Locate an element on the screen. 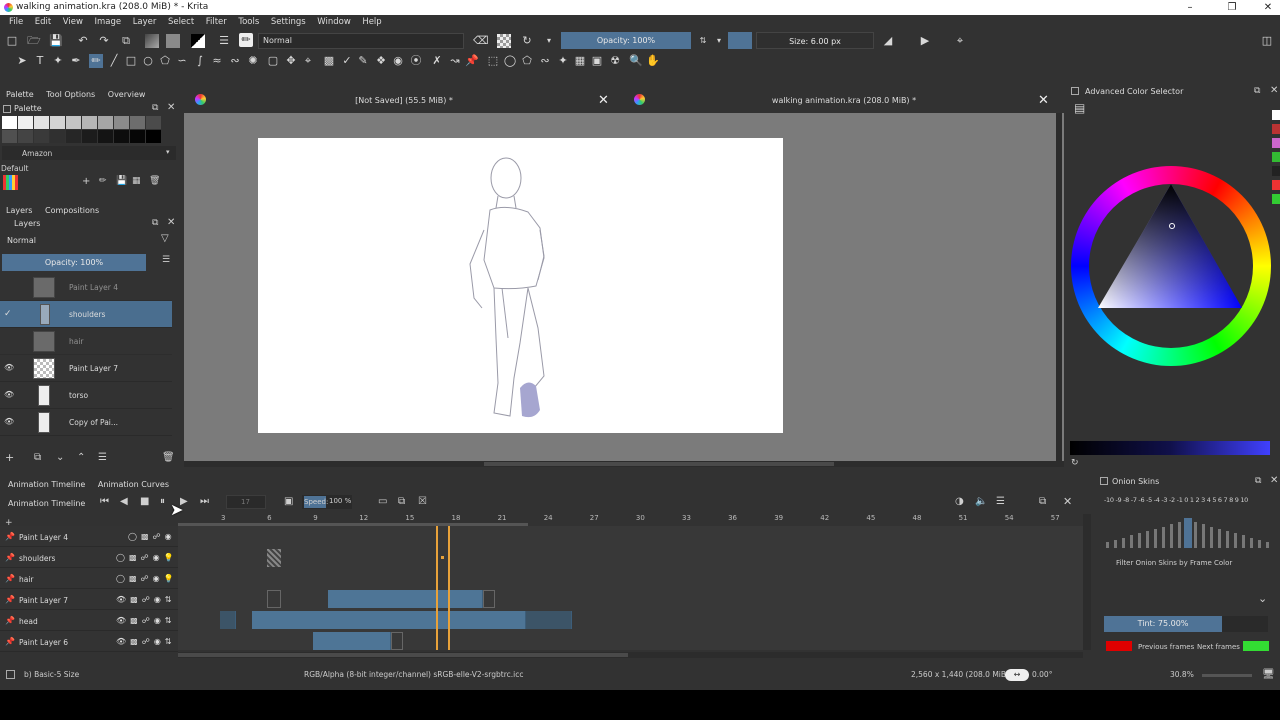 The height and width of the screenshot is (720, 1280). minimize-icon: – is located at coordinates (1190, 7).